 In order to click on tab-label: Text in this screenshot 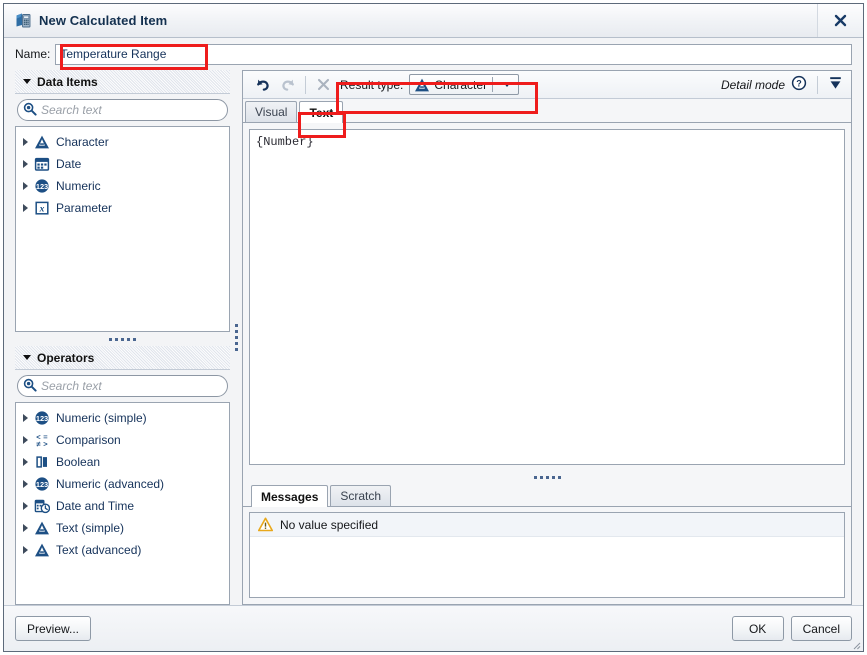, I will do `click(321, 112)`.